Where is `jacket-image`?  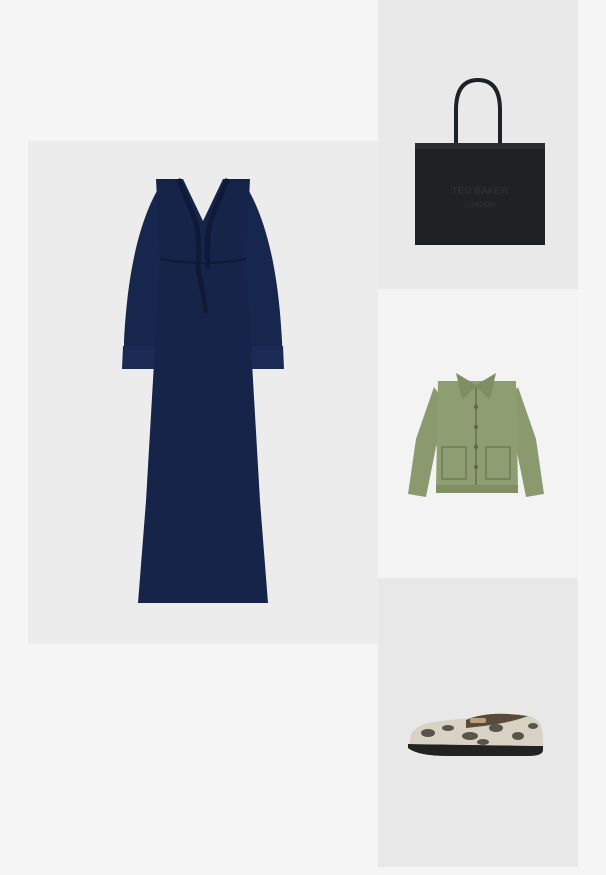 jacket-image is located at coordinates (476, 435).